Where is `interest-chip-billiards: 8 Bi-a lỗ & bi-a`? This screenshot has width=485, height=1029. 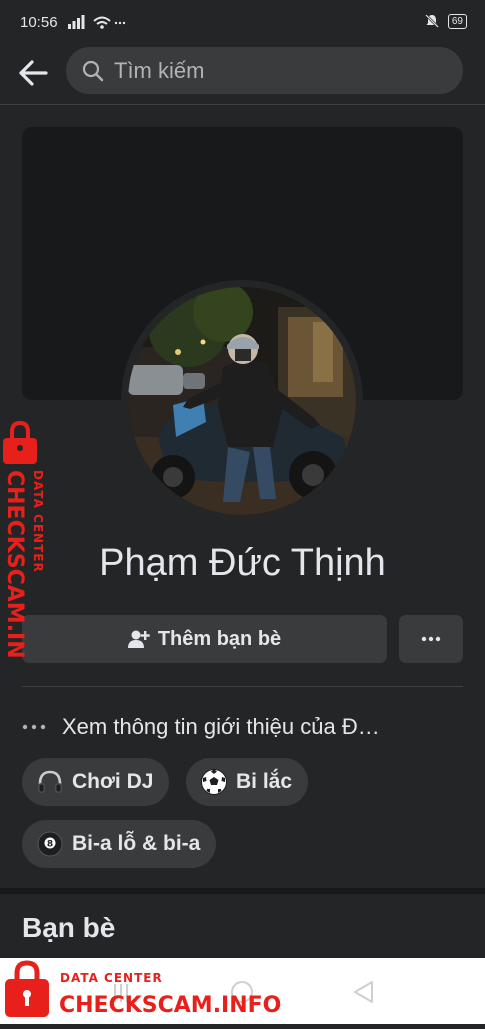
interest-chip-billiards: 8 Bi-a lỗ & bi-a is located at coordinates (119, 844).